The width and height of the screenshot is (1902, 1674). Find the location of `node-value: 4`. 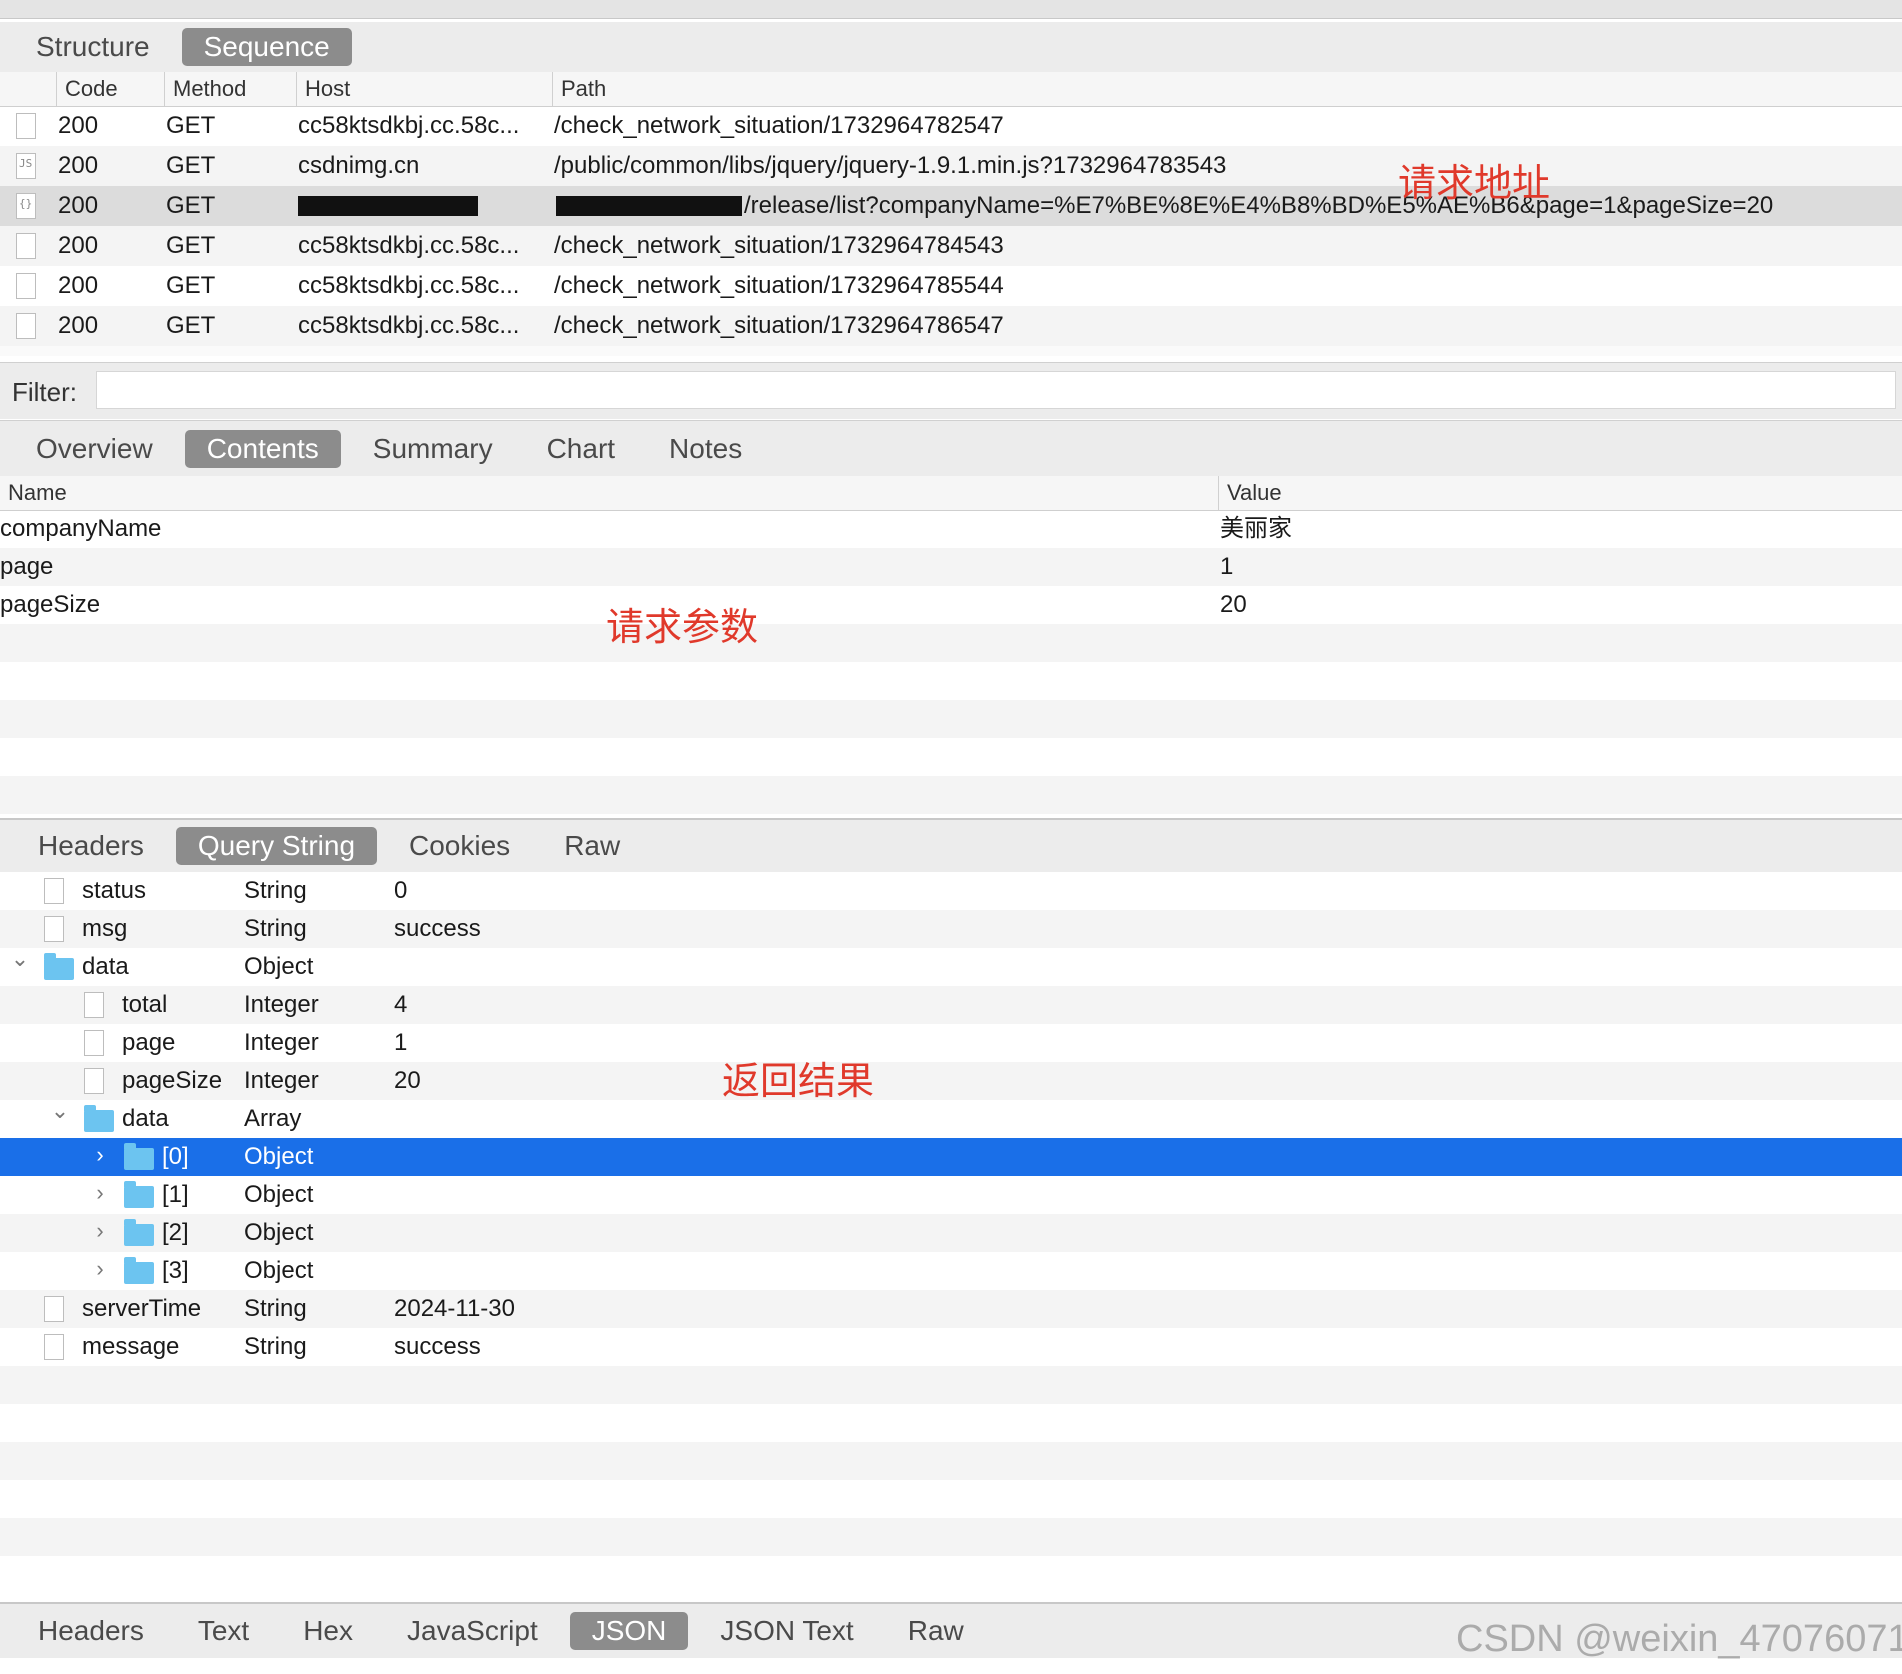

node-value: 4 is located at coordinates (401, 1004).